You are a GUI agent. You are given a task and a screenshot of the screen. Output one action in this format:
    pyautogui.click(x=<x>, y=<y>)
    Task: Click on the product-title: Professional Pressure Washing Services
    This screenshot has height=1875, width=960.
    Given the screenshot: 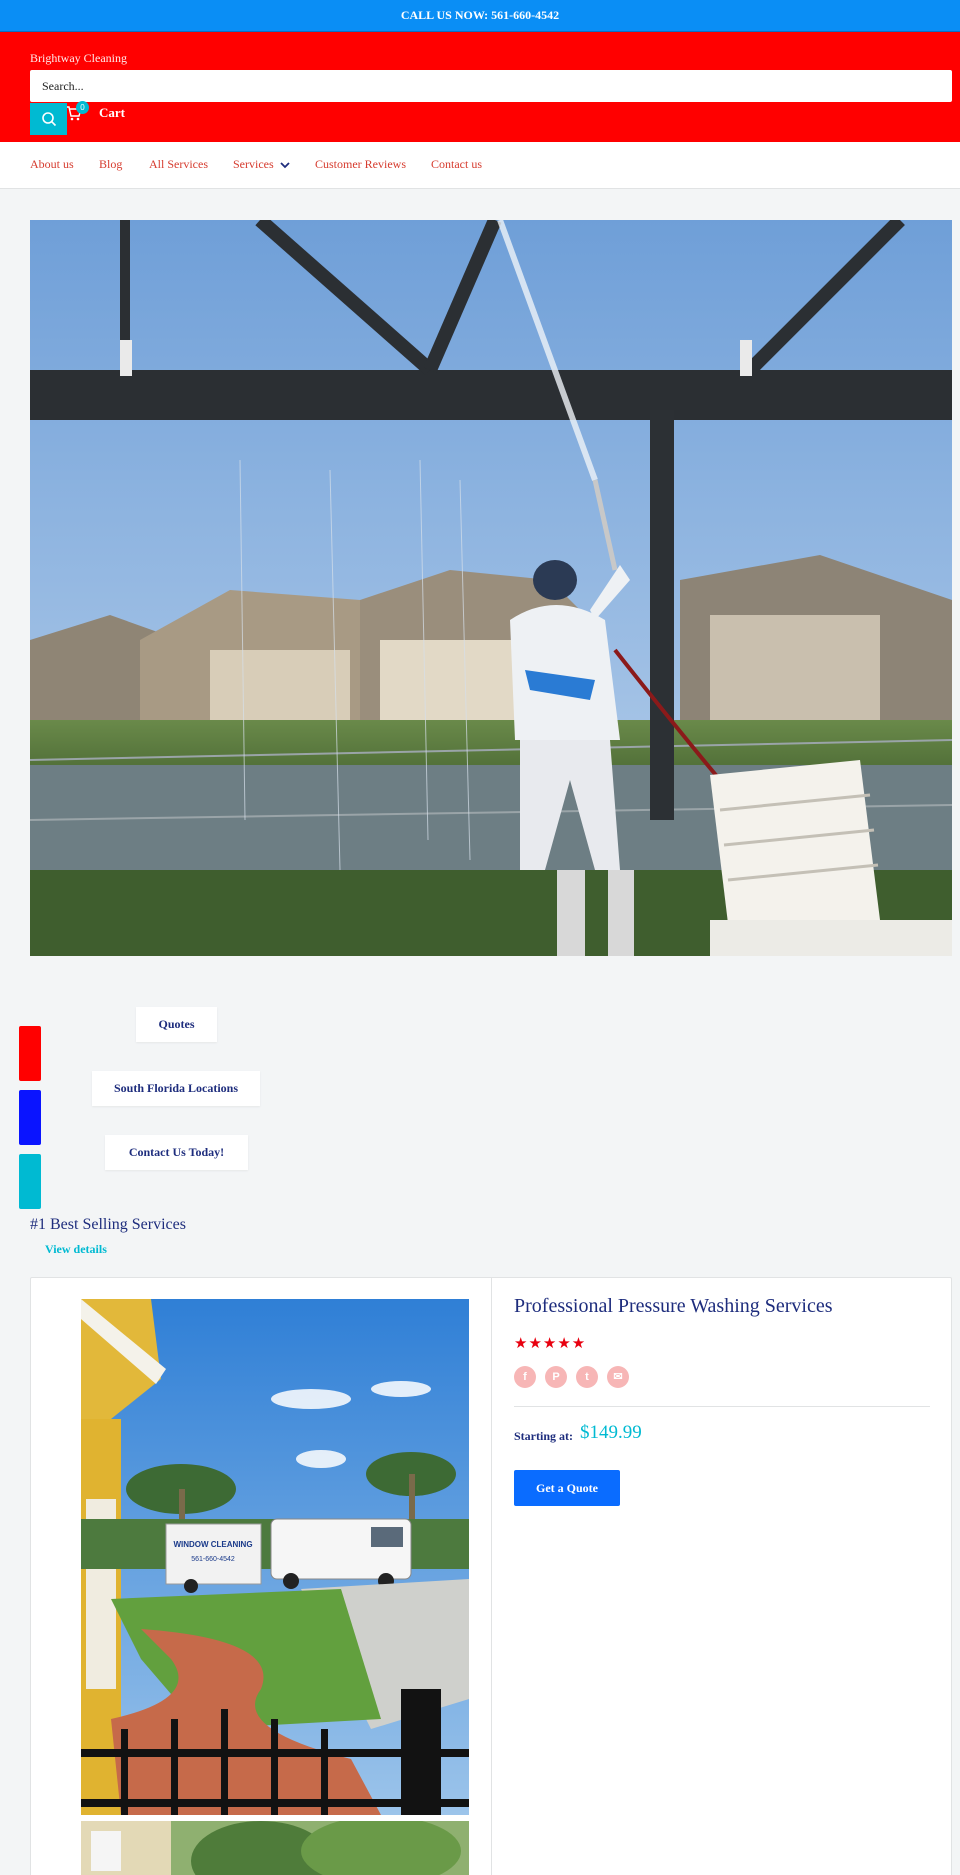 What is the action you would take?
    pyautogui.click(x=673, y=1306)
    